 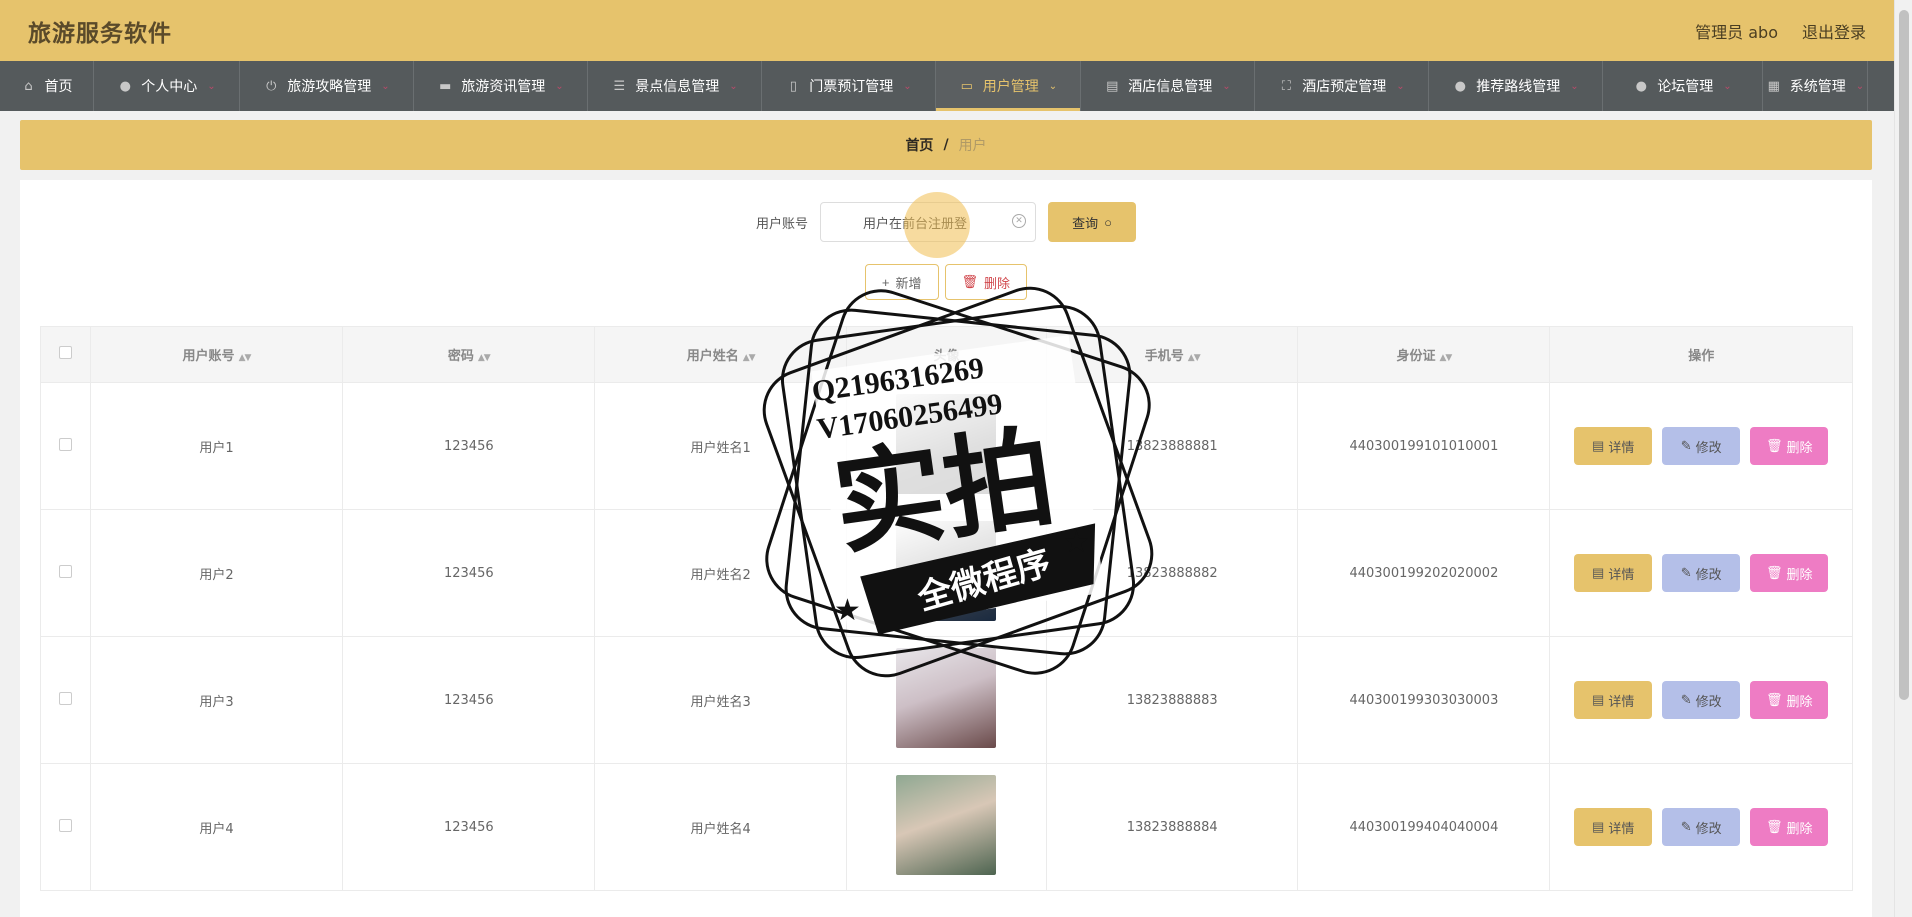 What do you see at coordinates (216, 354) in the screenshot?
I see `column-header-account: 用户账号 ▲▼` at bounding box center [216, 354].